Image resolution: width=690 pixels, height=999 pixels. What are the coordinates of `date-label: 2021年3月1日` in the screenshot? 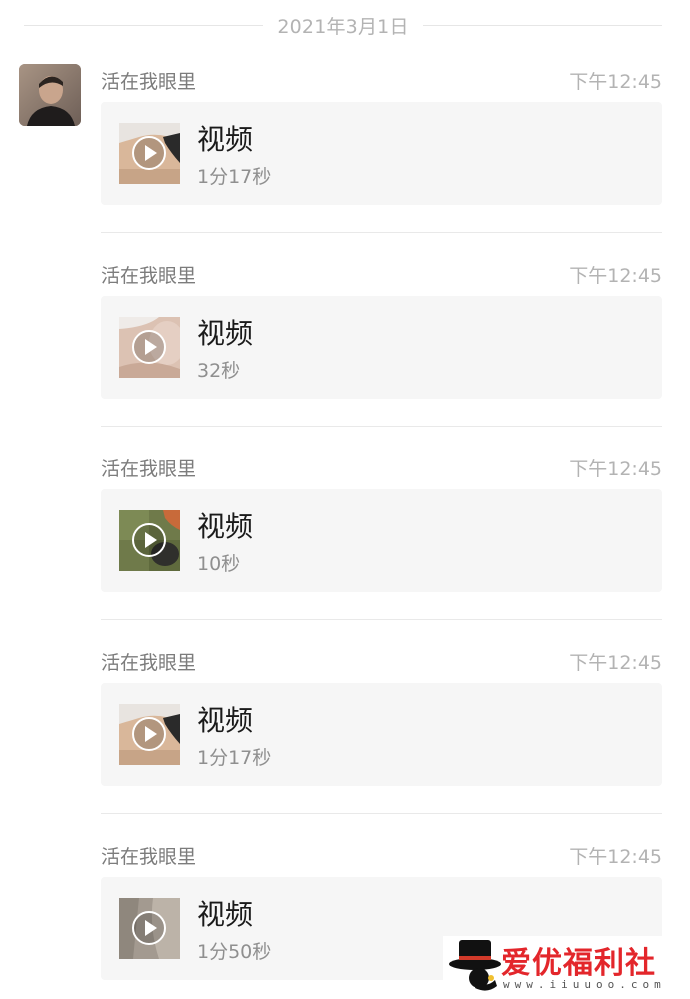 It's located at (343, 26).